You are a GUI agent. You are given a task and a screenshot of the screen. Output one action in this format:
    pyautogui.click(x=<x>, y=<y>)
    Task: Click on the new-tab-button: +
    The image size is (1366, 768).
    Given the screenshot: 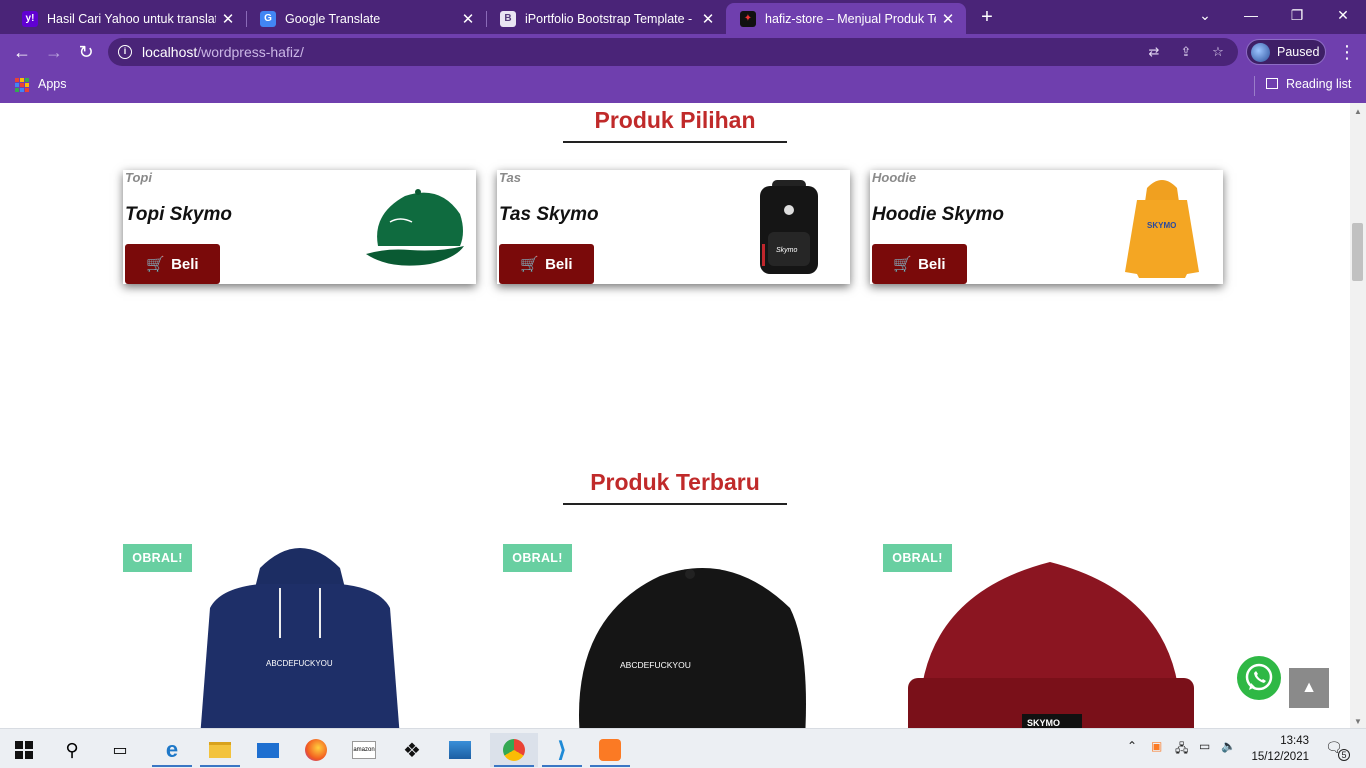 What is the action you would take?
    pyautogui.click(x=987, y=17)
    